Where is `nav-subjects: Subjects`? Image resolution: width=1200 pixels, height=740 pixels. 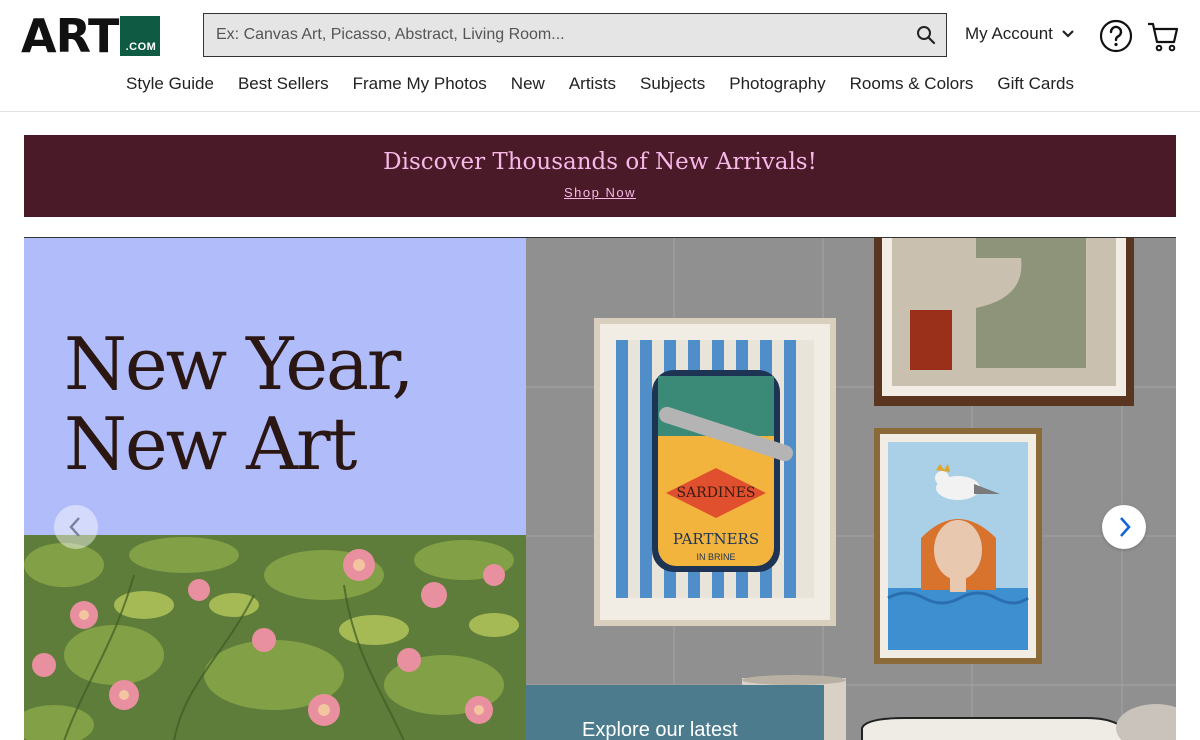
nav-subjects: Subjects is located at coordinates (672, 84).